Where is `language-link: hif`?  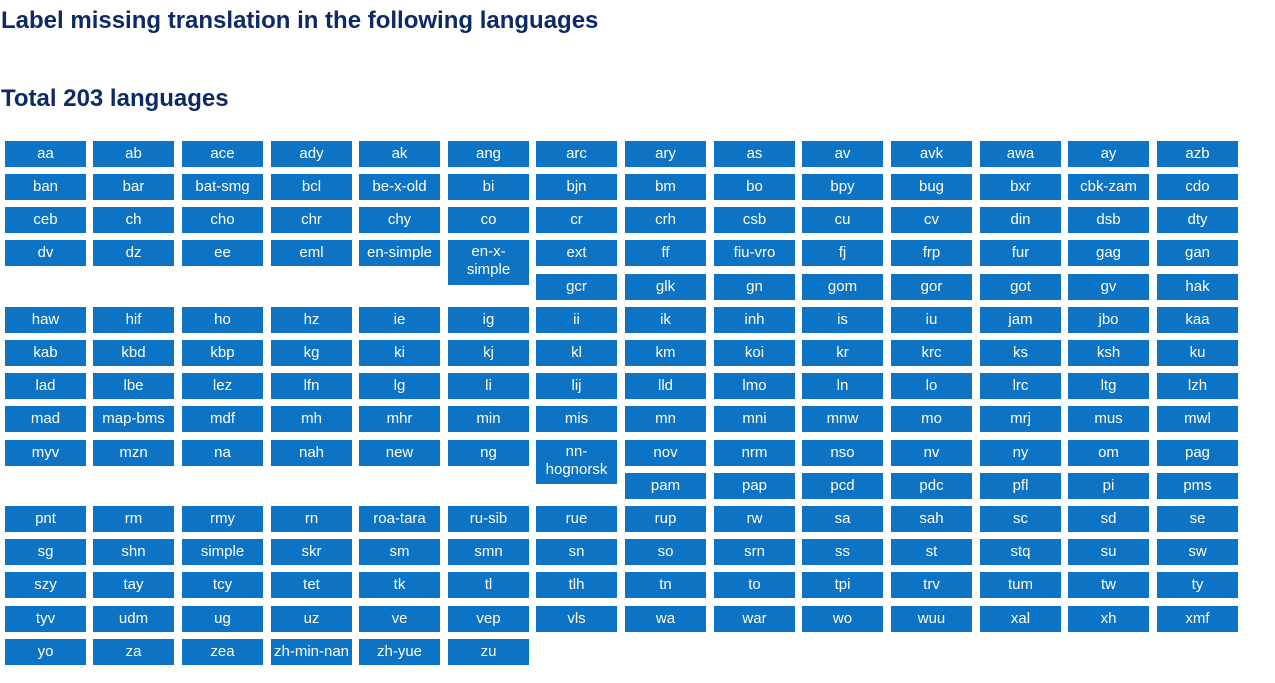
language-link: hif is located at coordinates (133, 320).